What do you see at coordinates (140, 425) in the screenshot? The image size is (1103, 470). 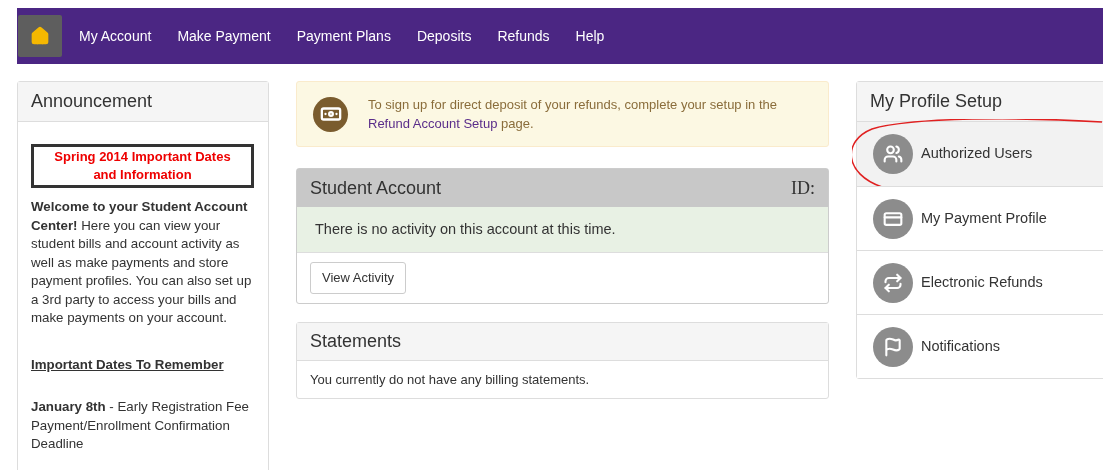 I see `date-entry: January 8th - Early Registration Fee Payment/Enrollment Confirmation Deadline` at bounding box center [140, 425].